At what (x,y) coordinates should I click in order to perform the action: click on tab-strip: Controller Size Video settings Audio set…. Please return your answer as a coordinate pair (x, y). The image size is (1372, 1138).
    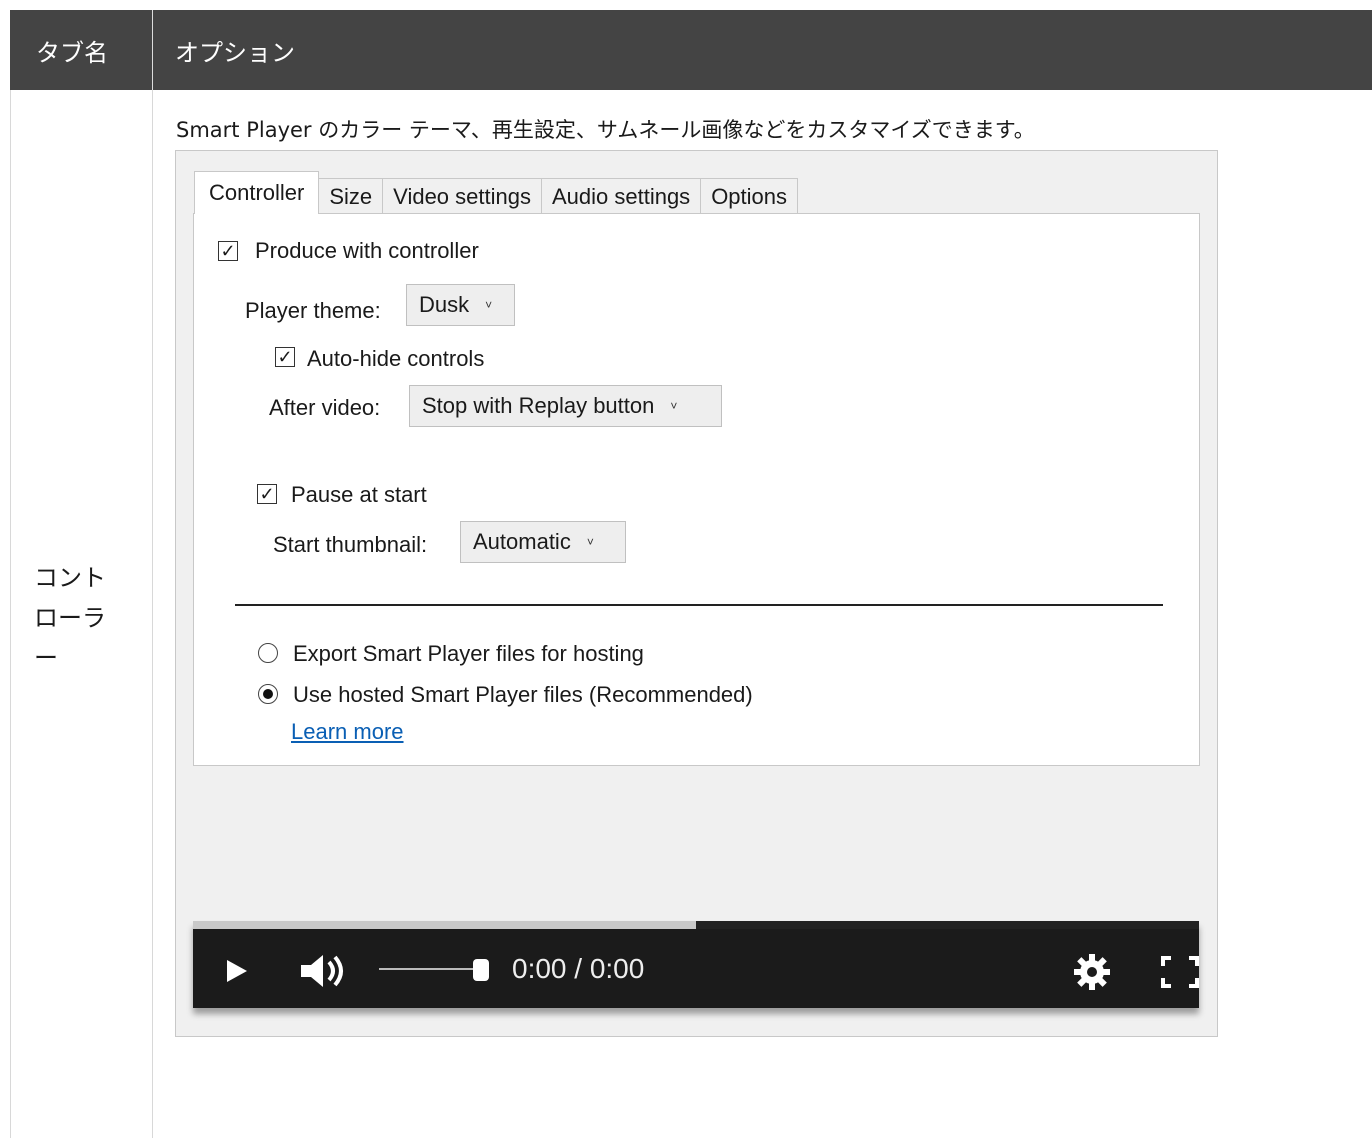
    Looking at the image, I should click on (496, 192).